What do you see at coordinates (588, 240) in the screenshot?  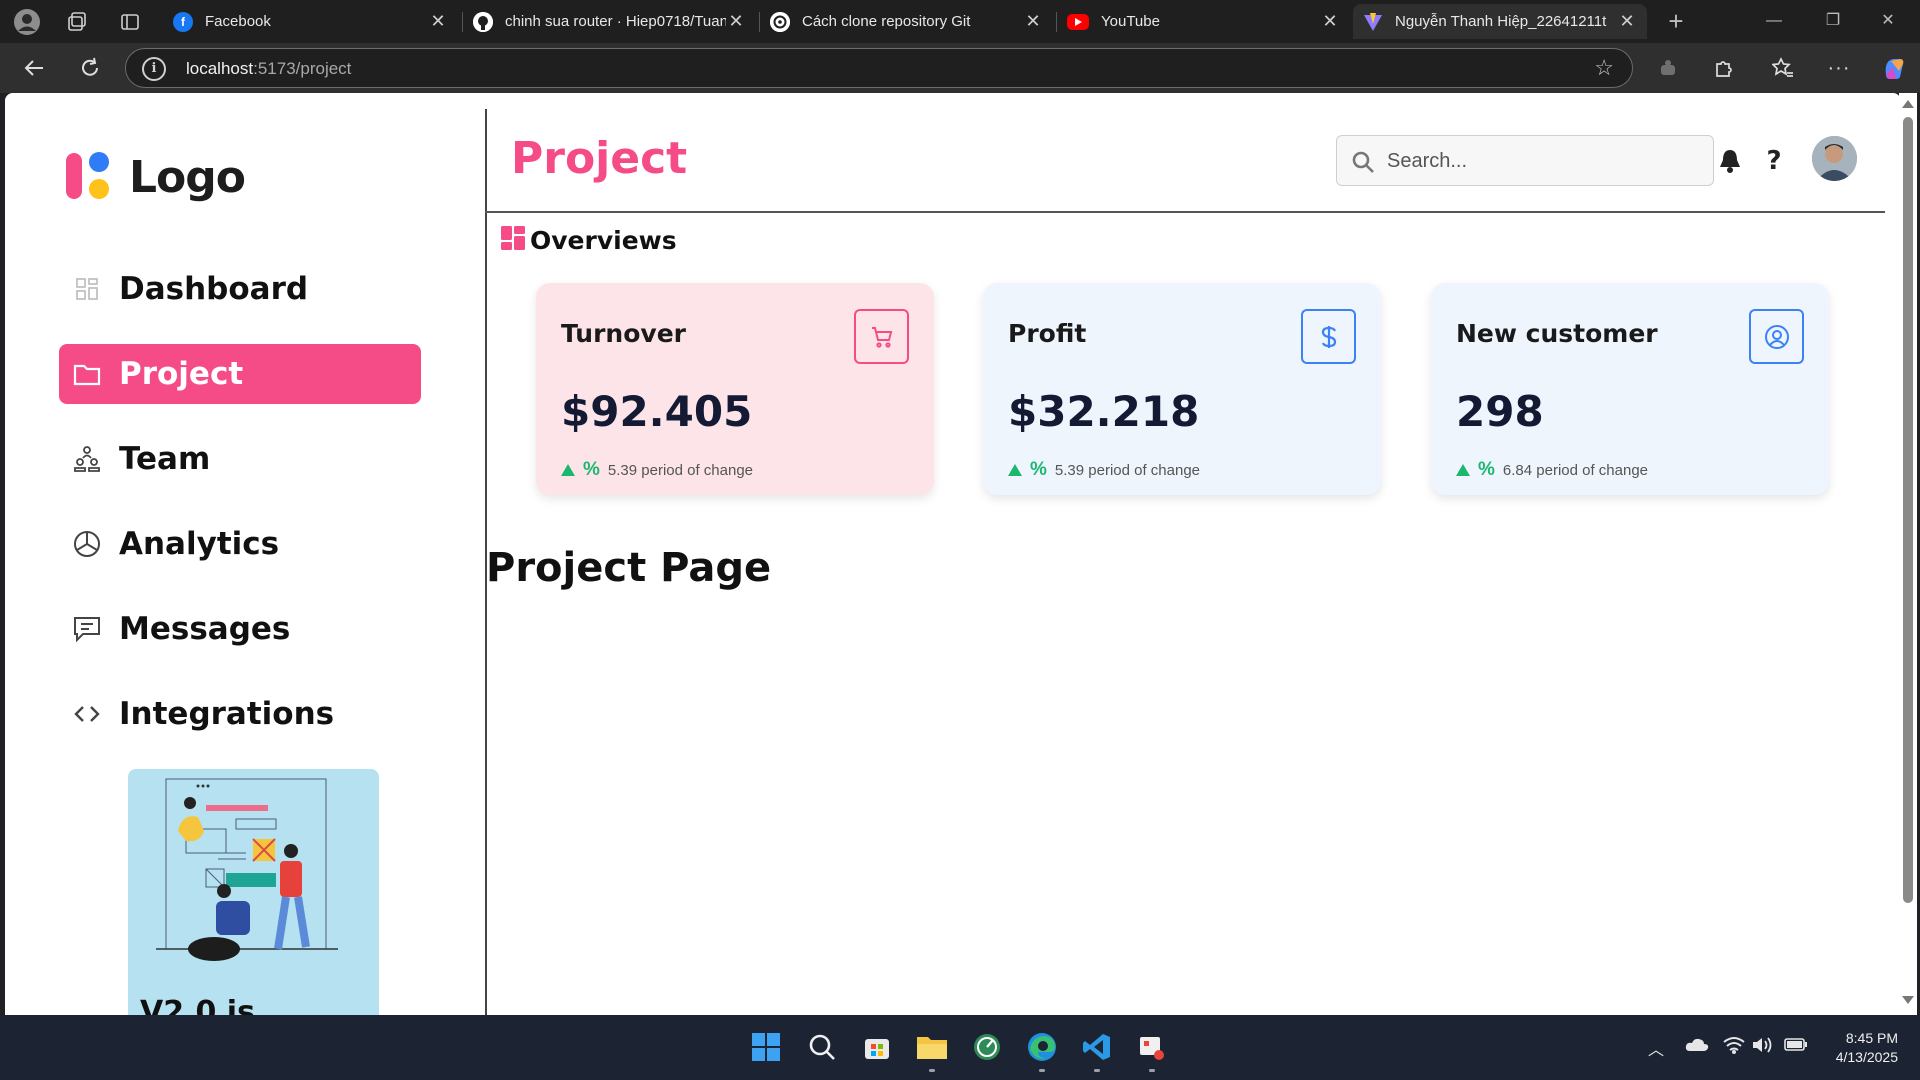 I see `overviews-heading: Overviews` at bounding box center [588, 240].